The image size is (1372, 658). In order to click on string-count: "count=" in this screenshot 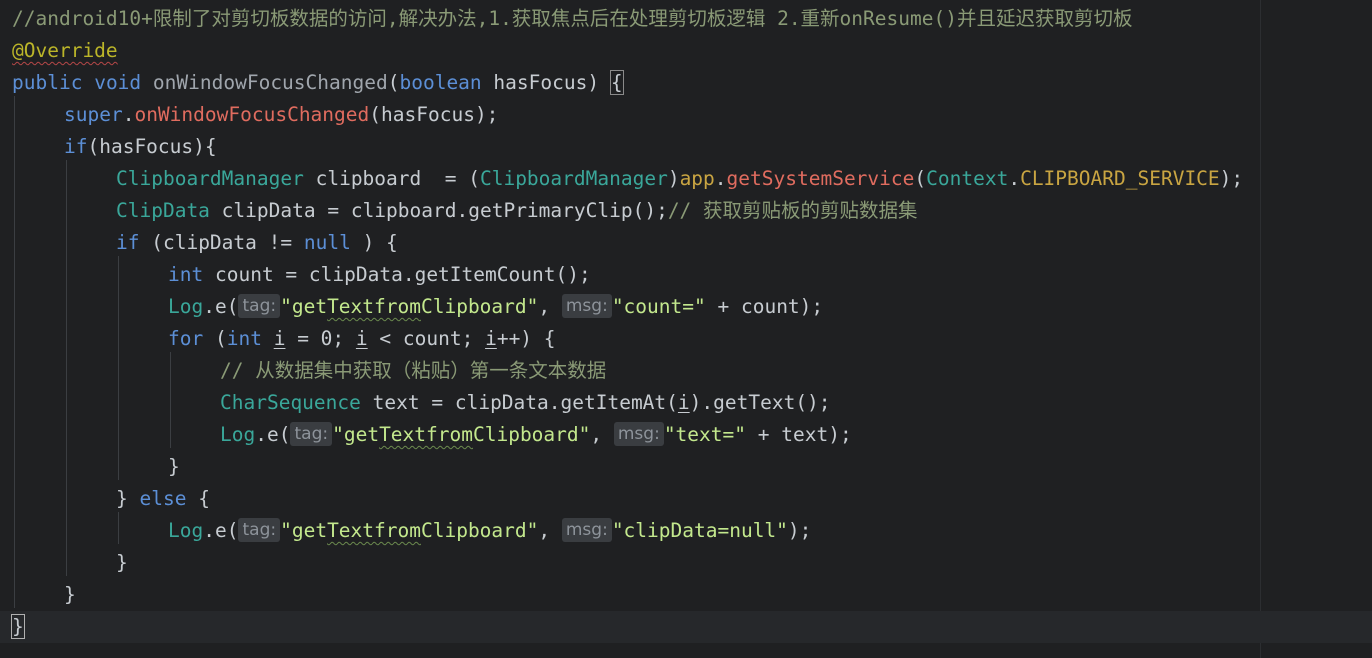, I will do `click(658, 306)`.